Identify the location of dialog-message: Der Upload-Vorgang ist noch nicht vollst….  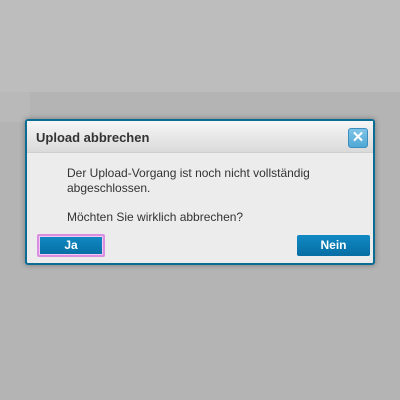
(212, 195).